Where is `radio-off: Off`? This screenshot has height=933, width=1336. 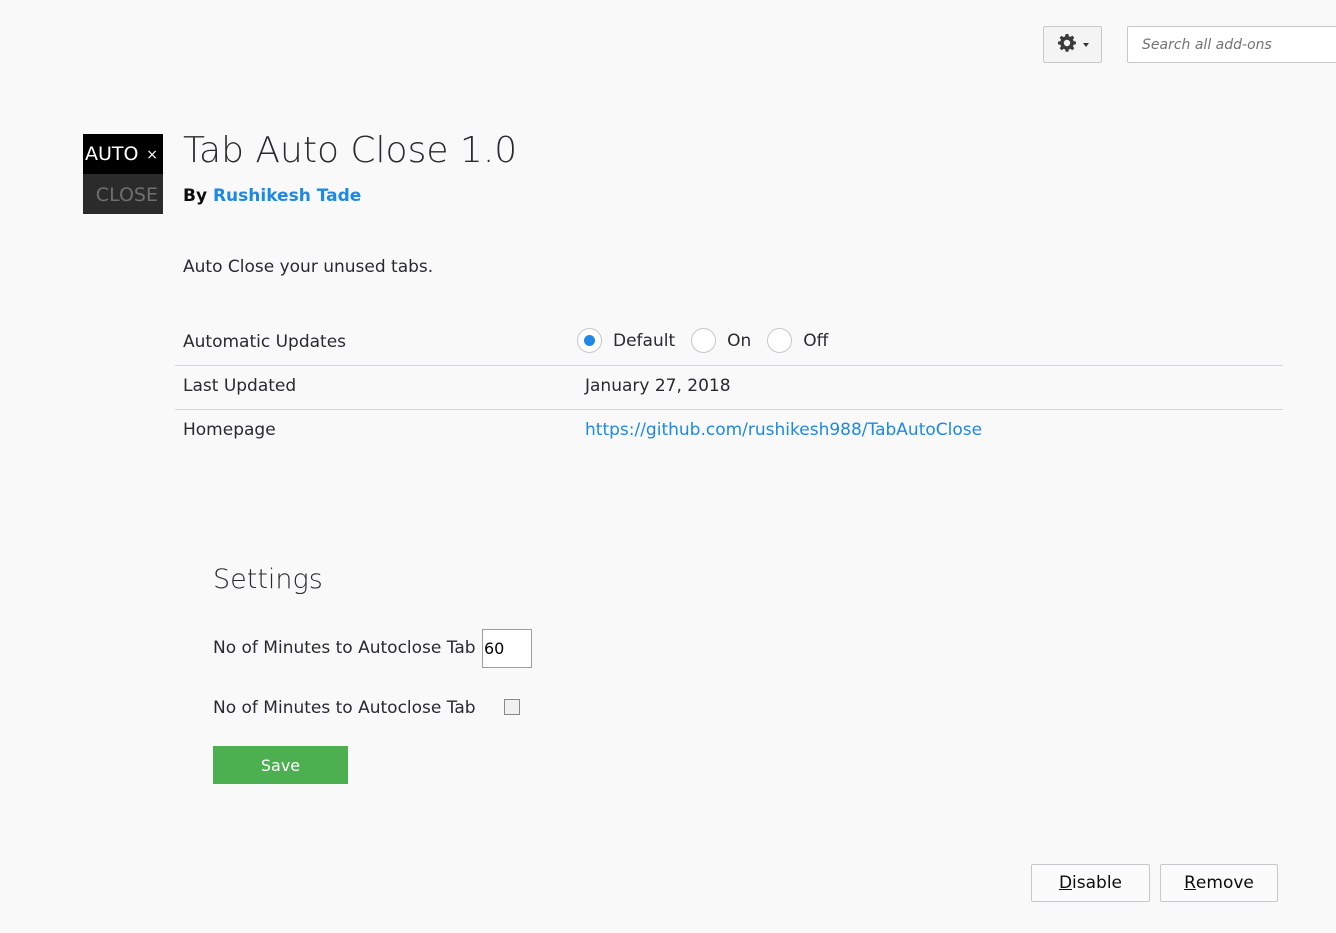
radio-off: Off is located at coordinates (797, 340).